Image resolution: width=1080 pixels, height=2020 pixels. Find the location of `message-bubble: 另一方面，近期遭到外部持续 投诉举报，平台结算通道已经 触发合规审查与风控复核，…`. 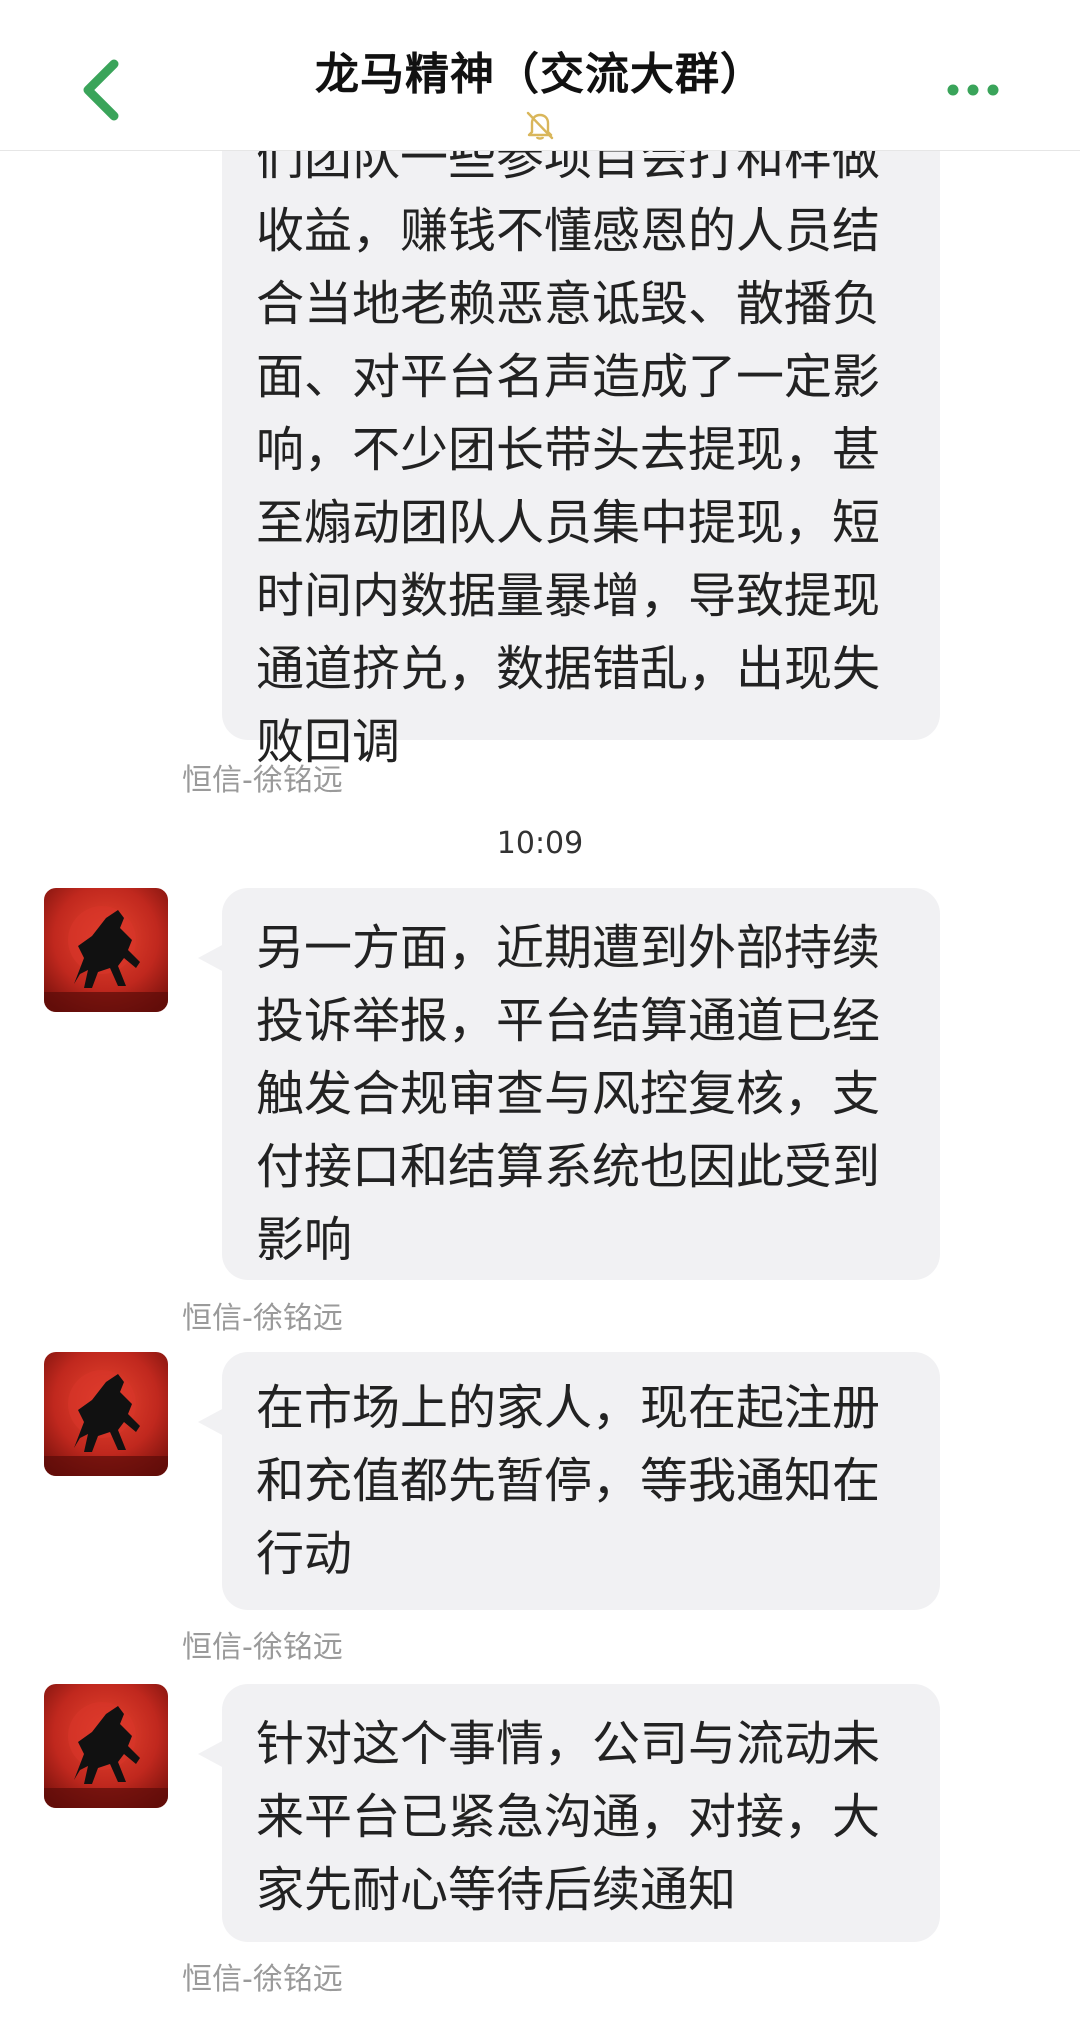

message-bubble: 另一方面，近期遭到外部持续 投诉举报，平台结算通道已经 触发合规审查与风控复核，… is located at coordinates (581, 1084).